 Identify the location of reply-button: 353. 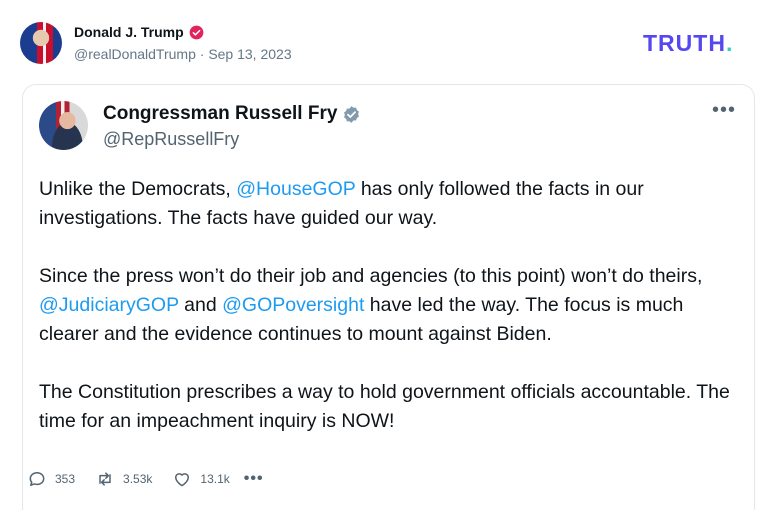
(51, 479).